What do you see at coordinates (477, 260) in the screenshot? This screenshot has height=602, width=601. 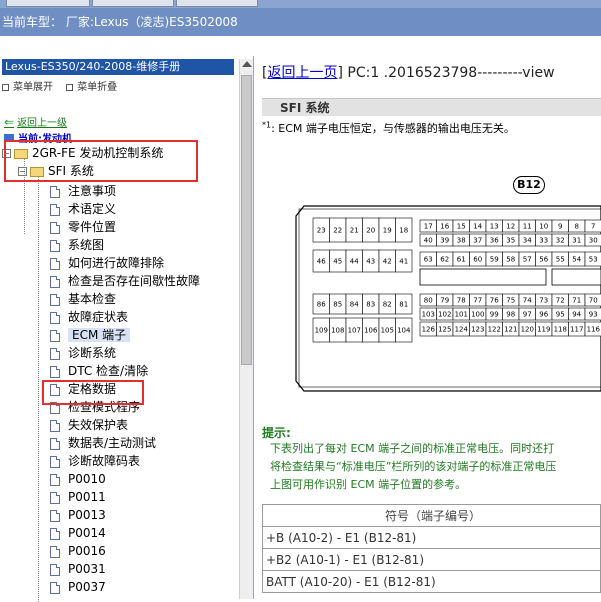 I see `pin-row3-right-label: 60` at bounding box center [477, 260].